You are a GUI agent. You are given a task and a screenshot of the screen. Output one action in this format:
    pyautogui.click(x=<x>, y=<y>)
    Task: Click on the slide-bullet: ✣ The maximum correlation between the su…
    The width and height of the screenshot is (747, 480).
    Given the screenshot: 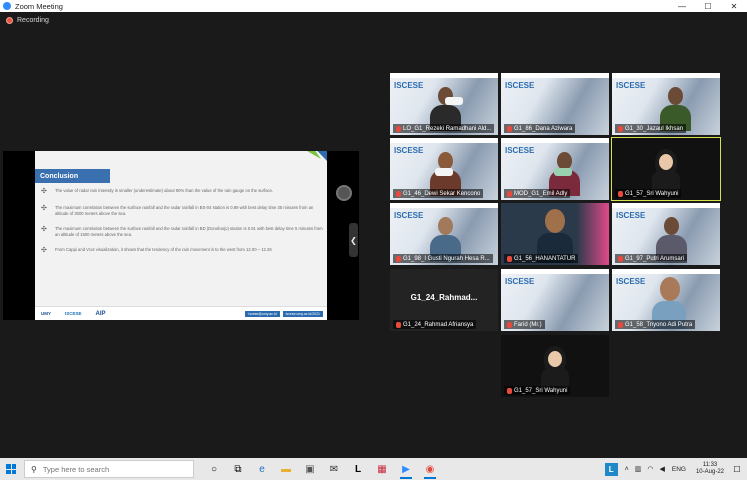 What is the action you would take?
    pyautogui.click(x=182, y=232)
    